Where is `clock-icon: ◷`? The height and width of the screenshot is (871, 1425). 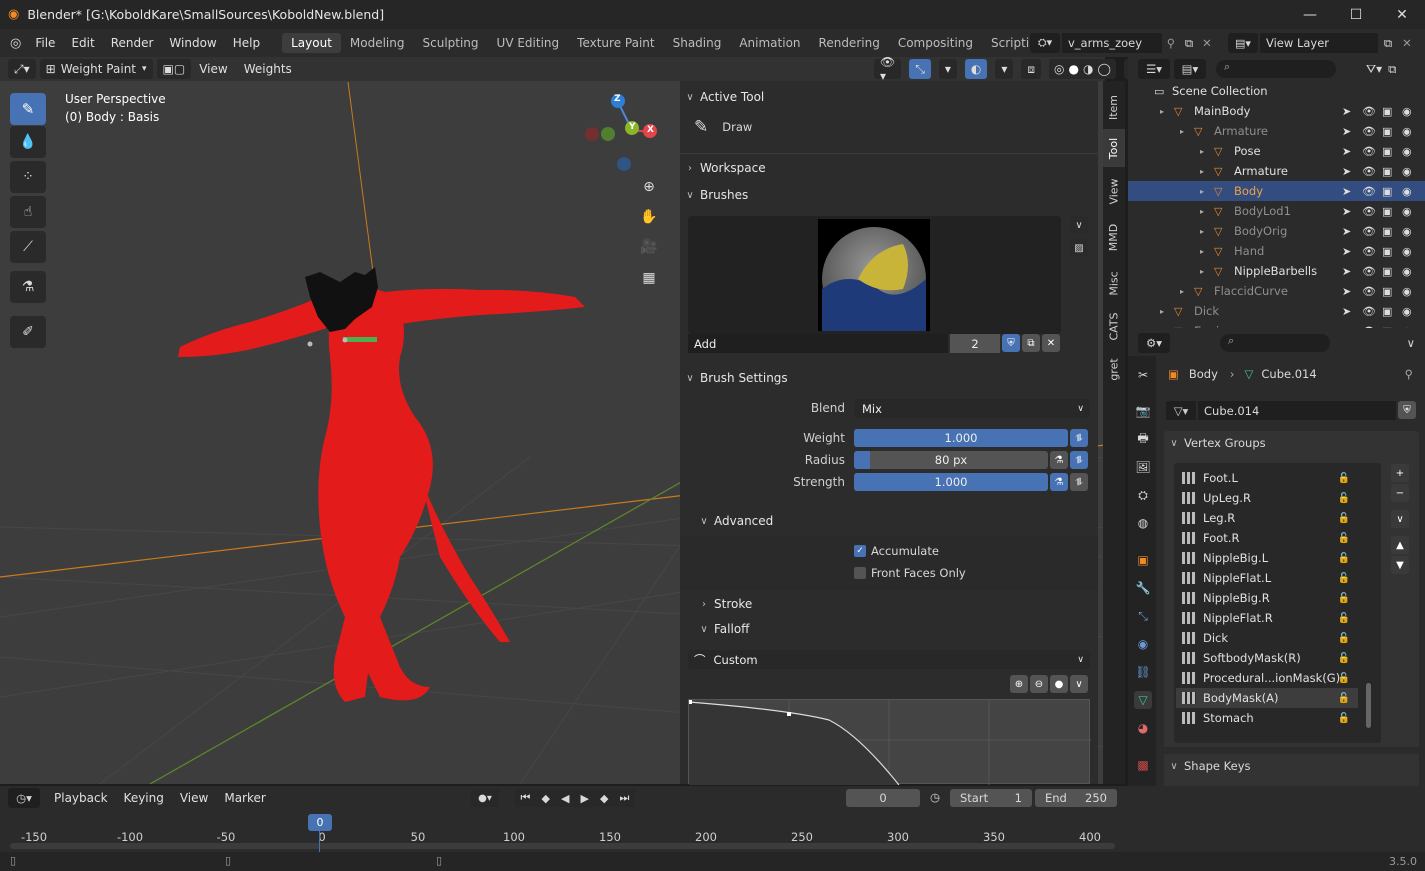
clock-icon: ◷ is located at coordinates (935, 797).